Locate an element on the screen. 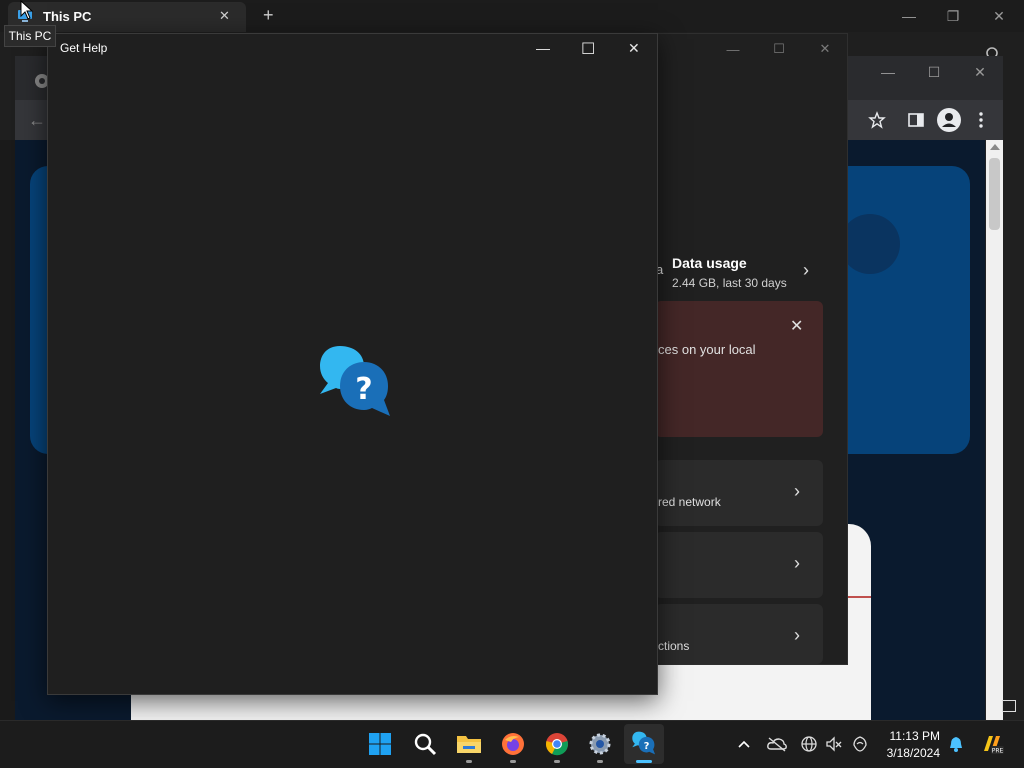 This screenshot has height=768, width=1024. folder-icon is located at coordinates (469, 744).